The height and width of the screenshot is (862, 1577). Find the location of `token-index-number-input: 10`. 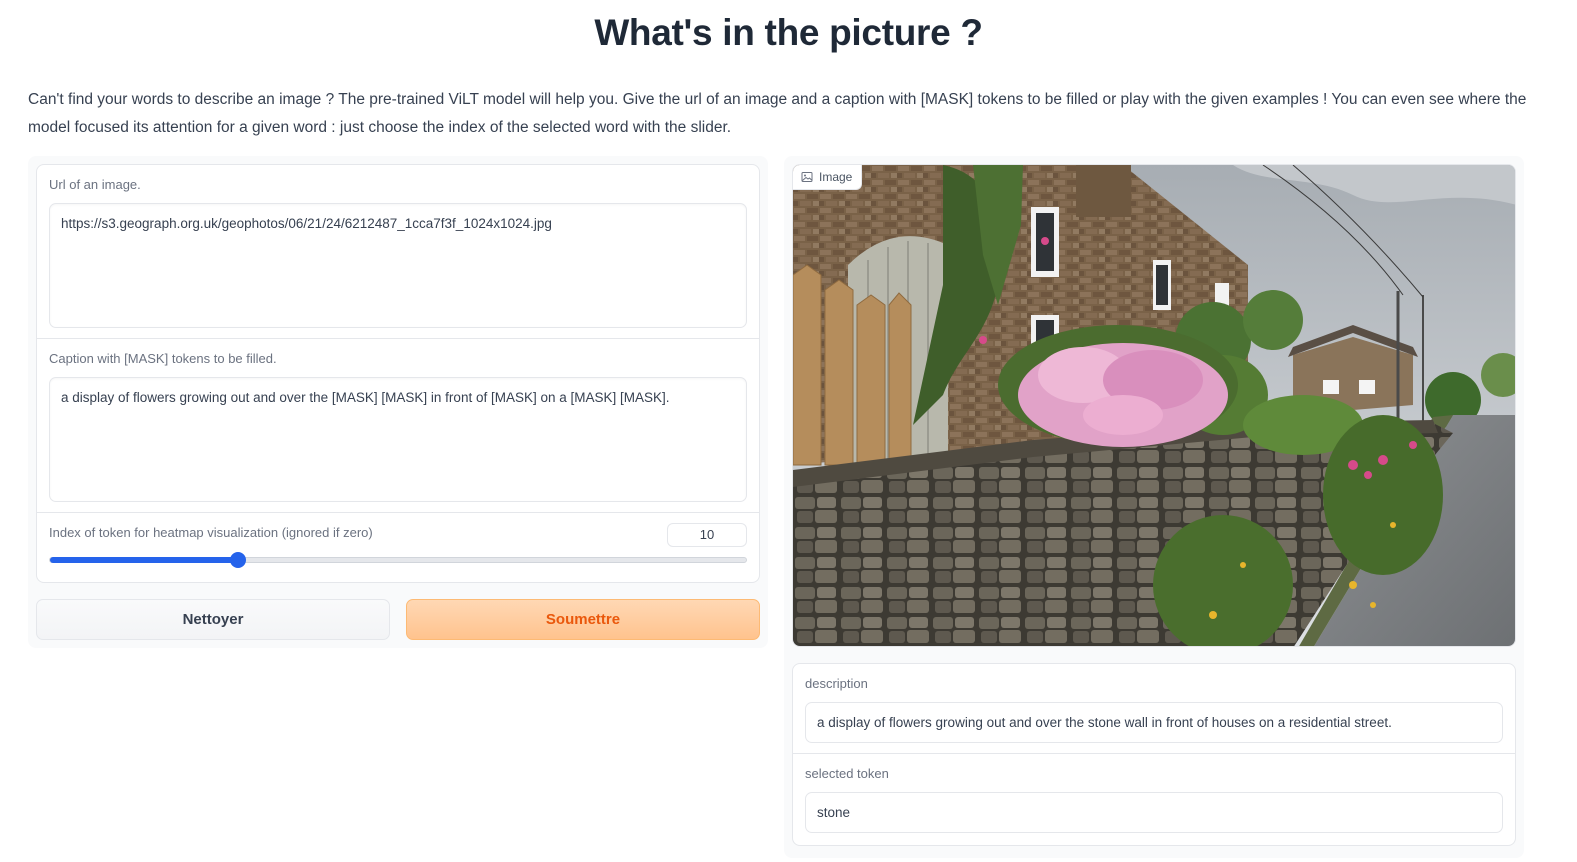

token-index-number-input: 10 is located at coordinates (707, 535).